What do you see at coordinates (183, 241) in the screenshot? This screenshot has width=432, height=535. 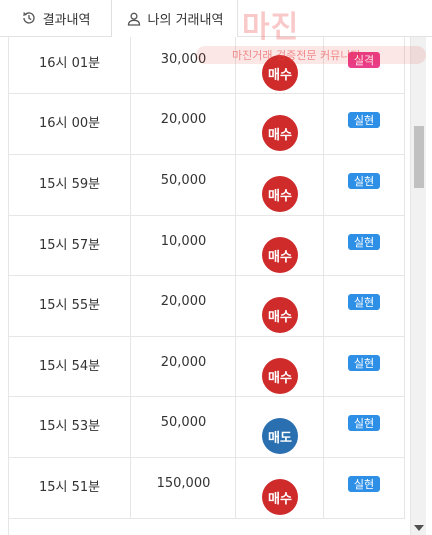 I see `trade-amount: 10,000` at bounding box center [183, 241].